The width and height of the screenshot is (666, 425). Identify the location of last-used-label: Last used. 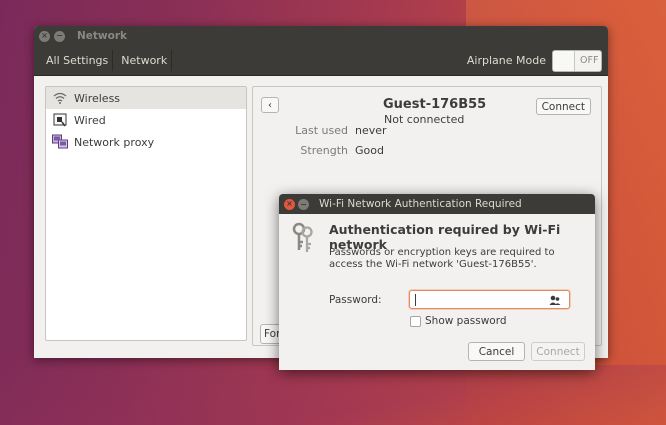
(321, 130).